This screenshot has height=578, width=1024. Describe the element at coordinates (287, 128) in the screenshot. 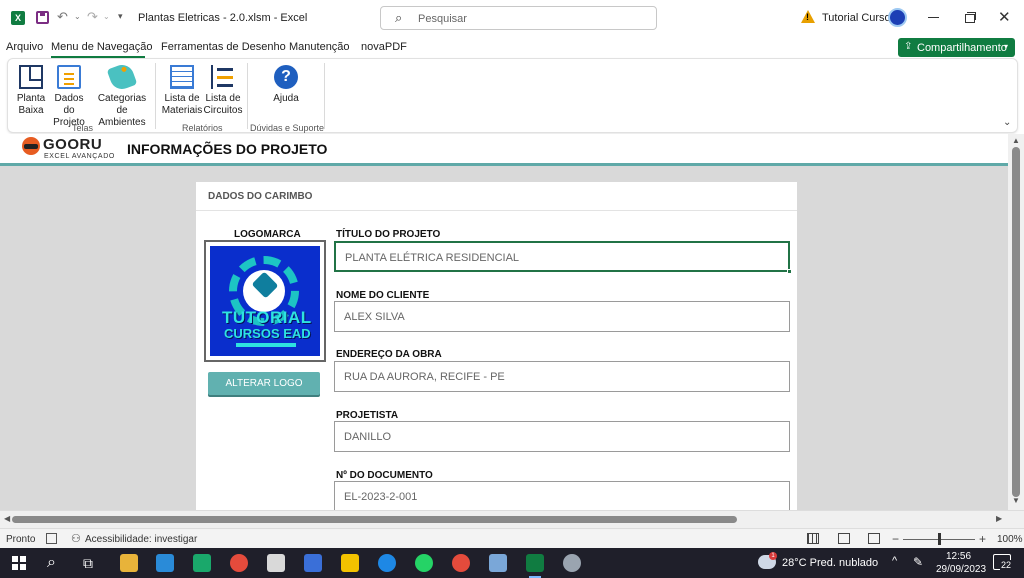

I see `group-label-duvidas-e-suporte: Dúvidas e Suporte` at that location.